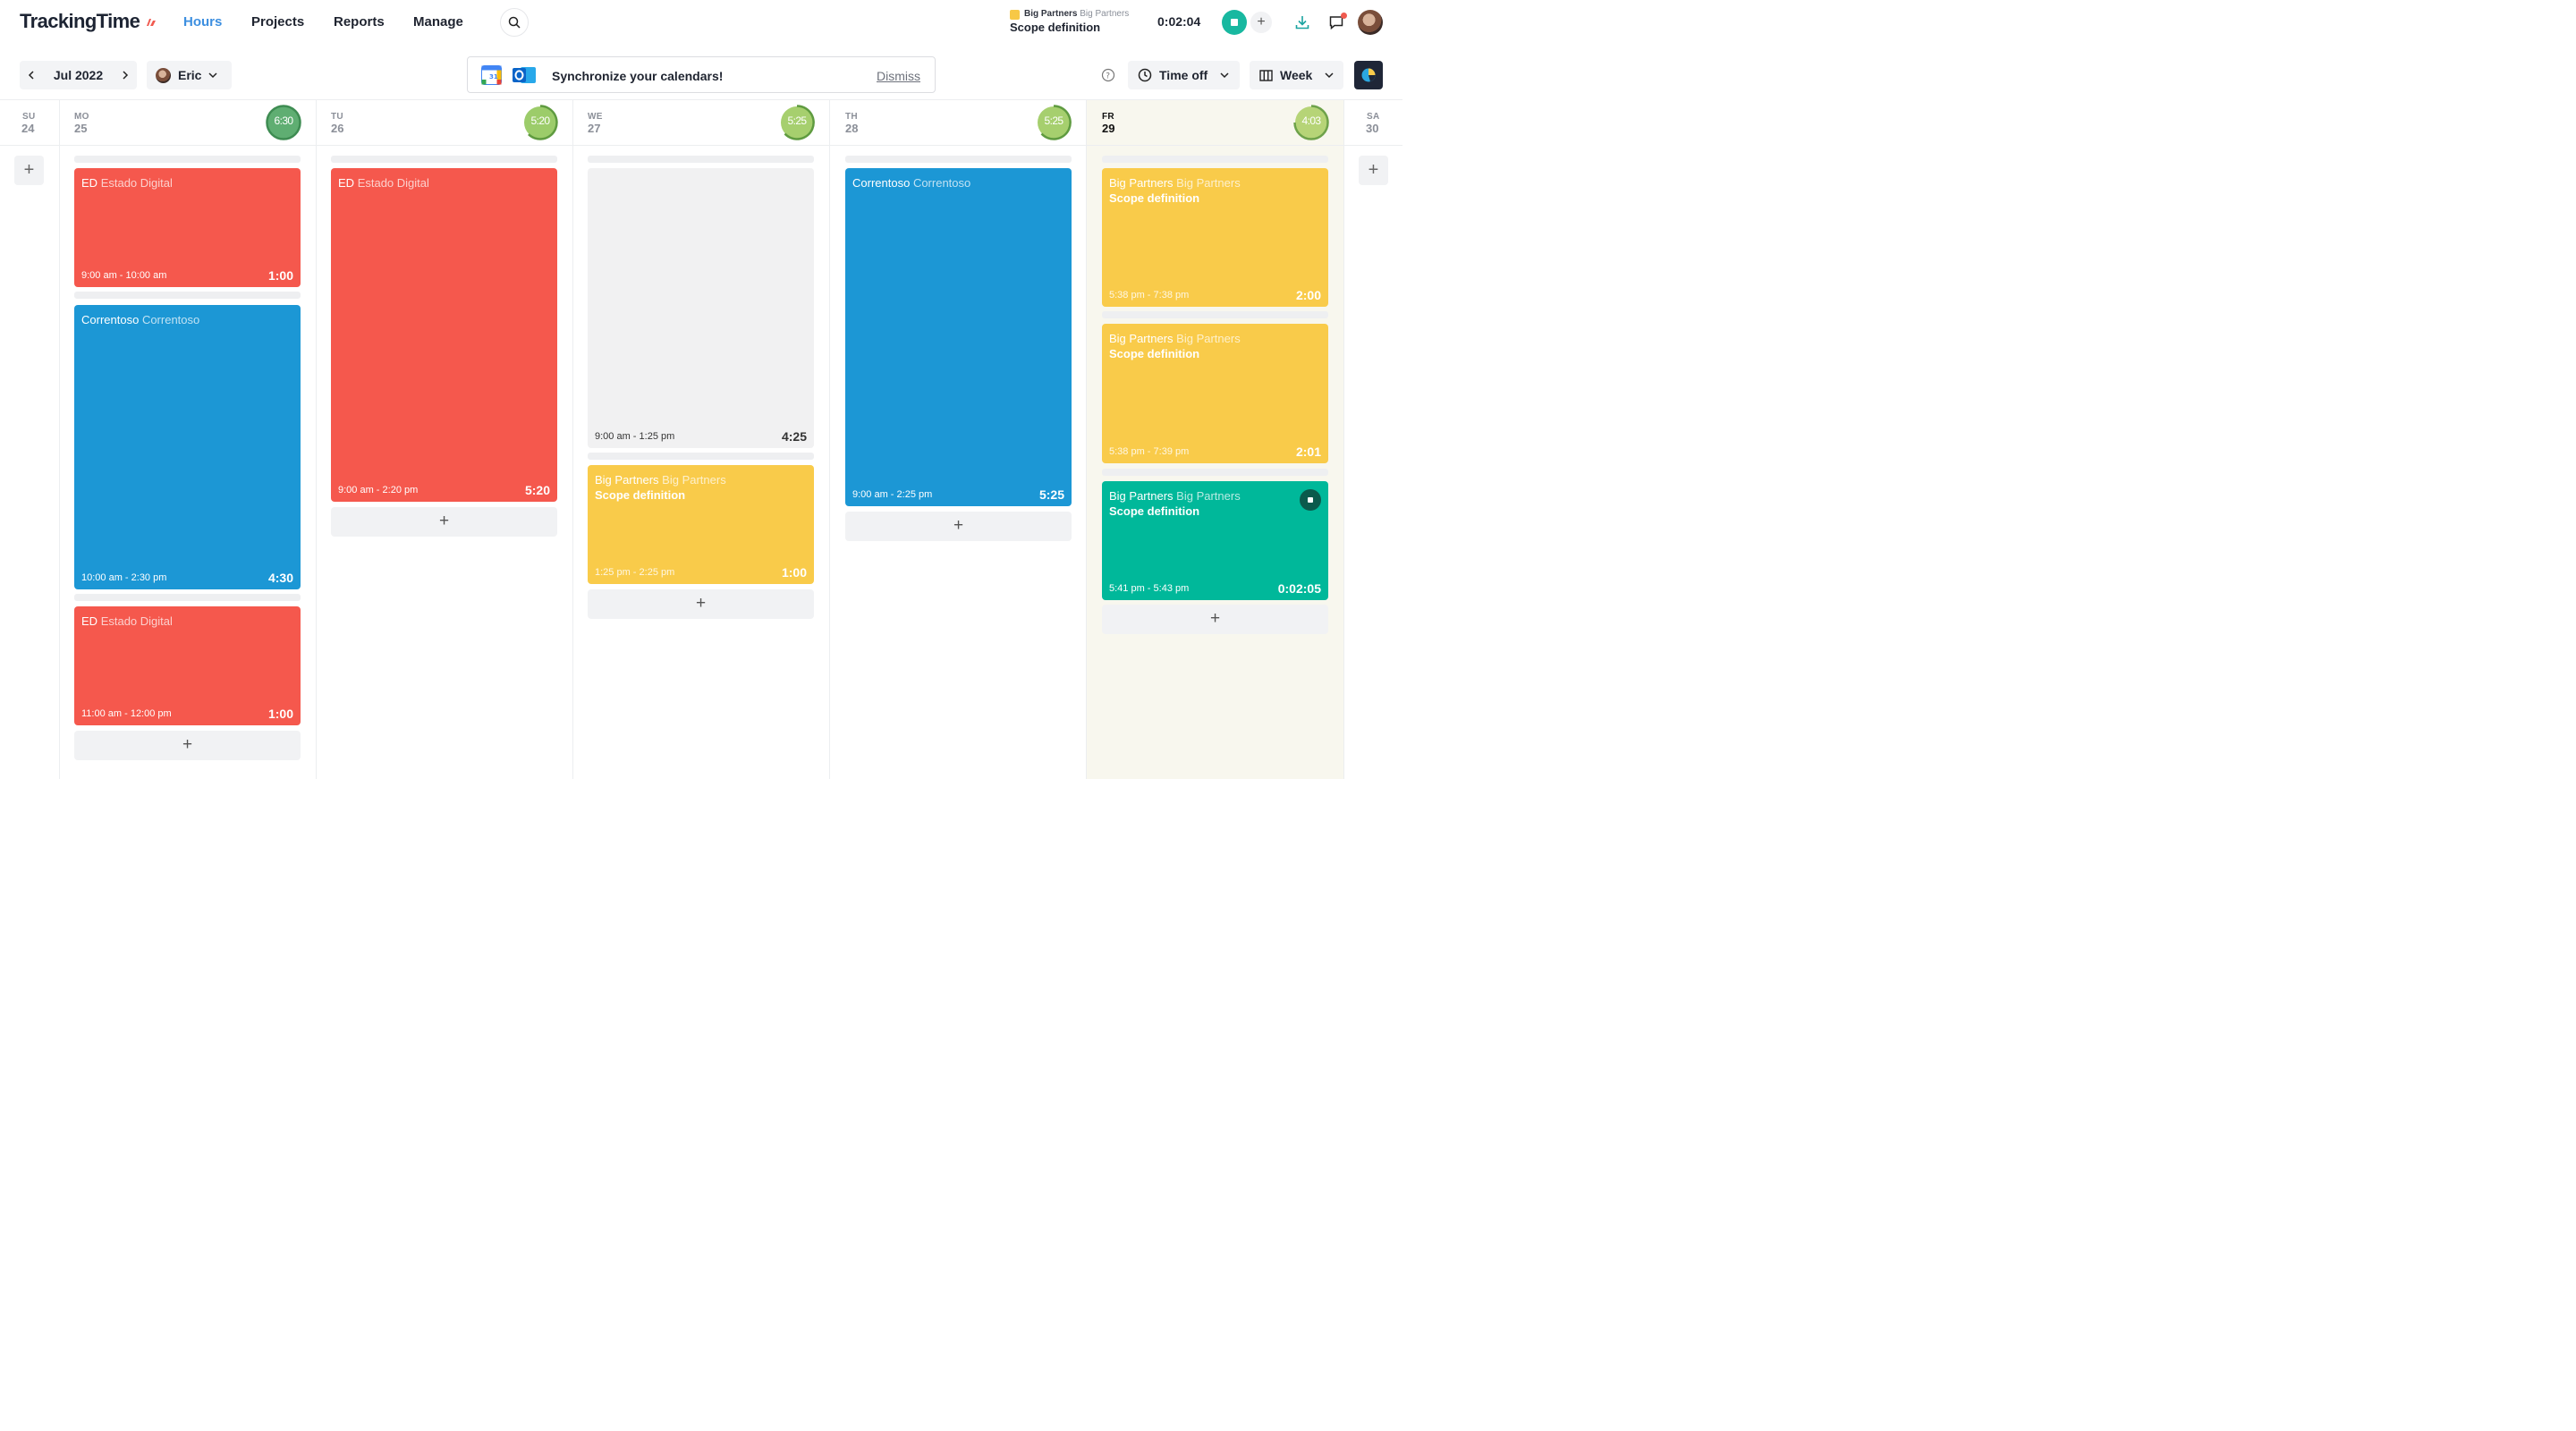  I want to click on entry-duration: 4:30, so click(280, 578).